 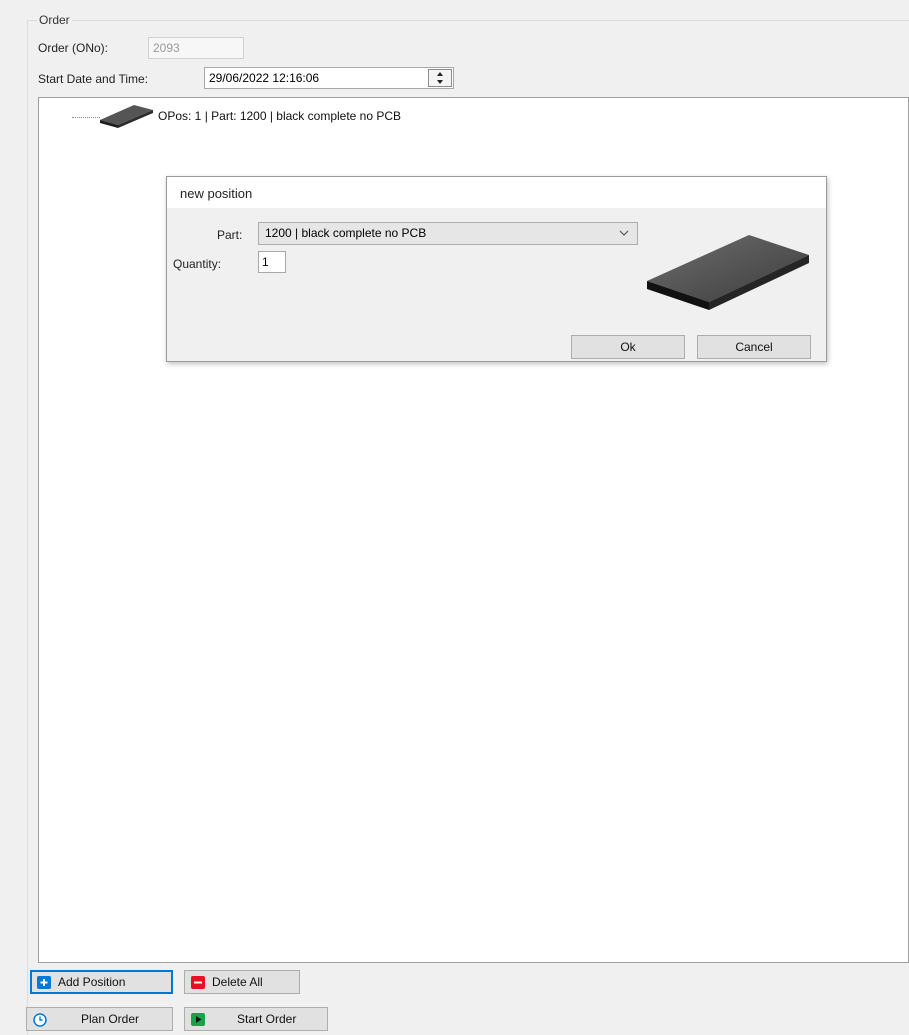 What do you see at coordinates (448, 233) in the screenshot?
I see `part-select: 1200 | black complete no PCB` at bounding box center [448, 233].